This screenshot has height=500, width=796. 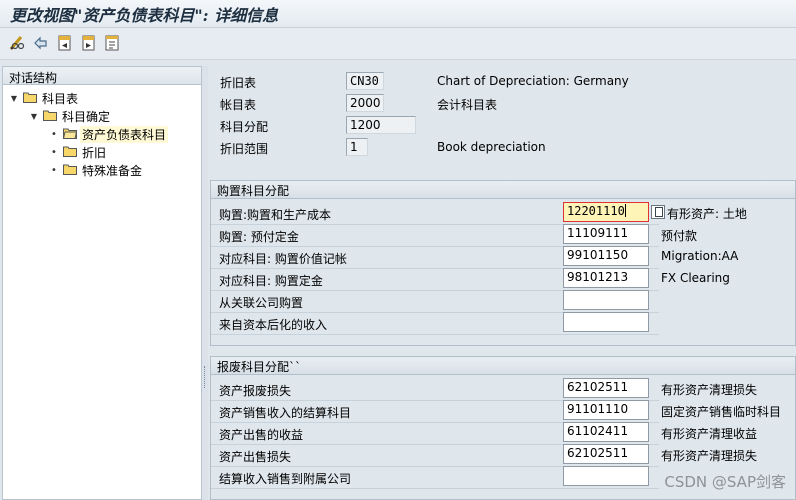 I want to click on offset-acquisition-posting-desc: Migration:AA, so click(x=700, y=256).